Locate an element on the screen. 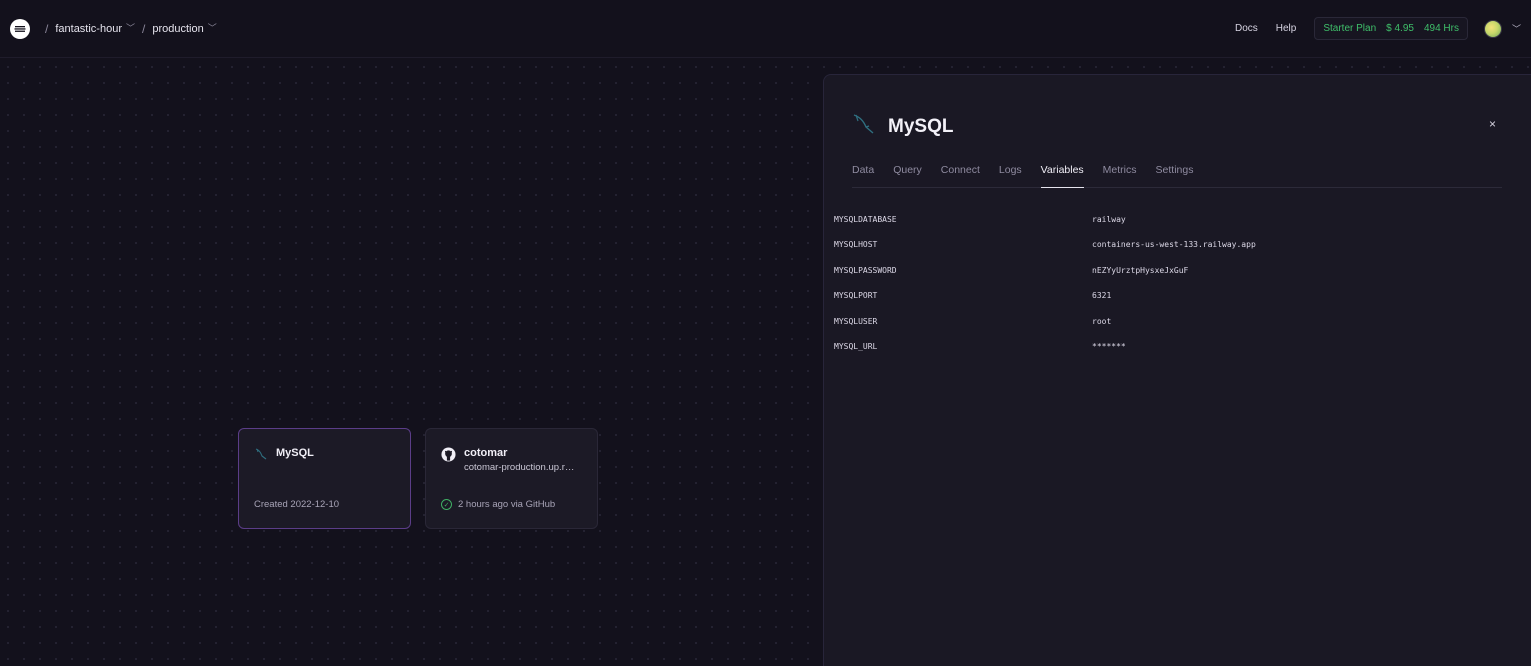  variable-value: ******* is located at coordinates (1109, 346).